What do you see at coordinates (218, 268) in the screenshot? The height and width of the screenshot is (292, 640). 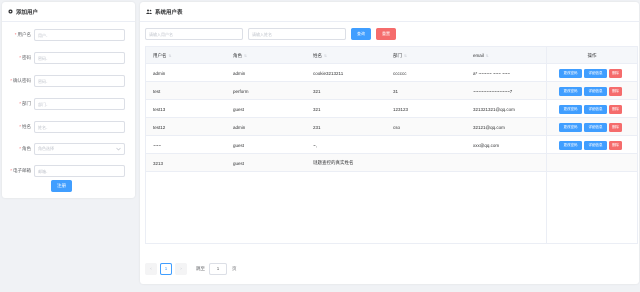 I see `goto-page-input` at bounding box center [218, 268].